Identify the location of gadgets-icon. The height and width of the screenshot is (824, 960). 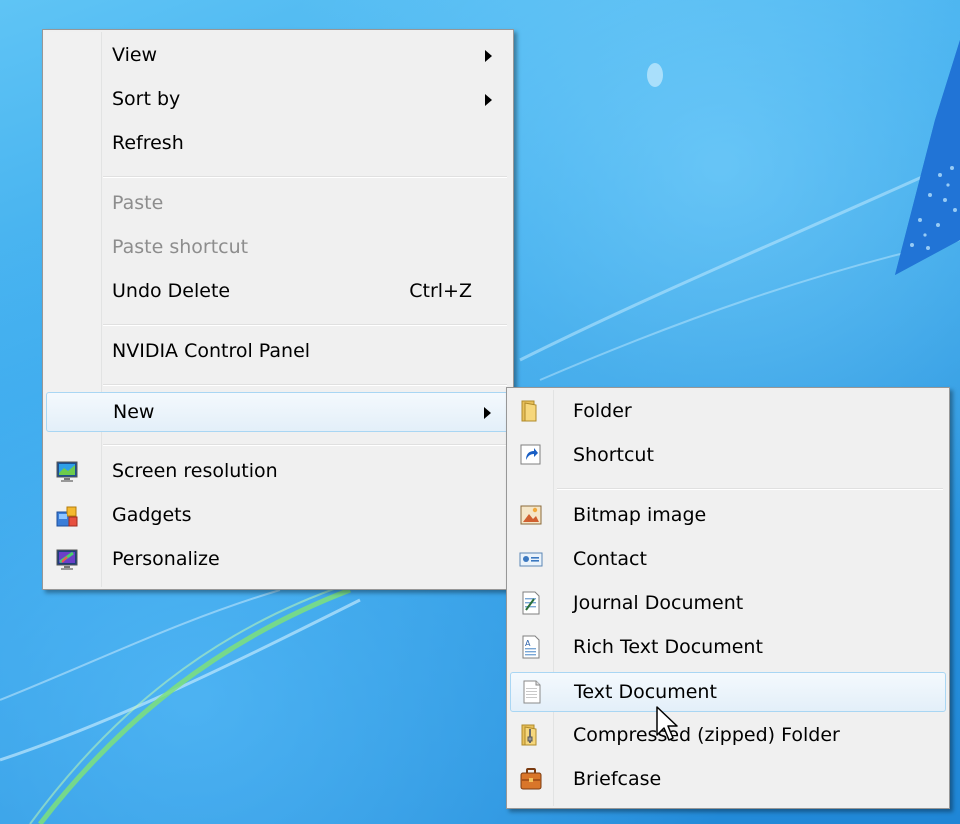
(67, 516).